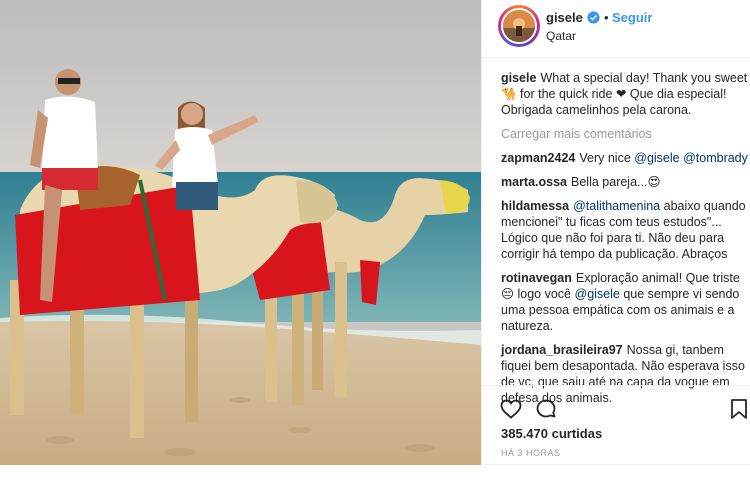 Image resolution: width=750 pixels, height=495 pixels. Describe the element at coordinates (562, 350) in the screenshot. I see `comment-username: jordana_brasileira97` at that location.